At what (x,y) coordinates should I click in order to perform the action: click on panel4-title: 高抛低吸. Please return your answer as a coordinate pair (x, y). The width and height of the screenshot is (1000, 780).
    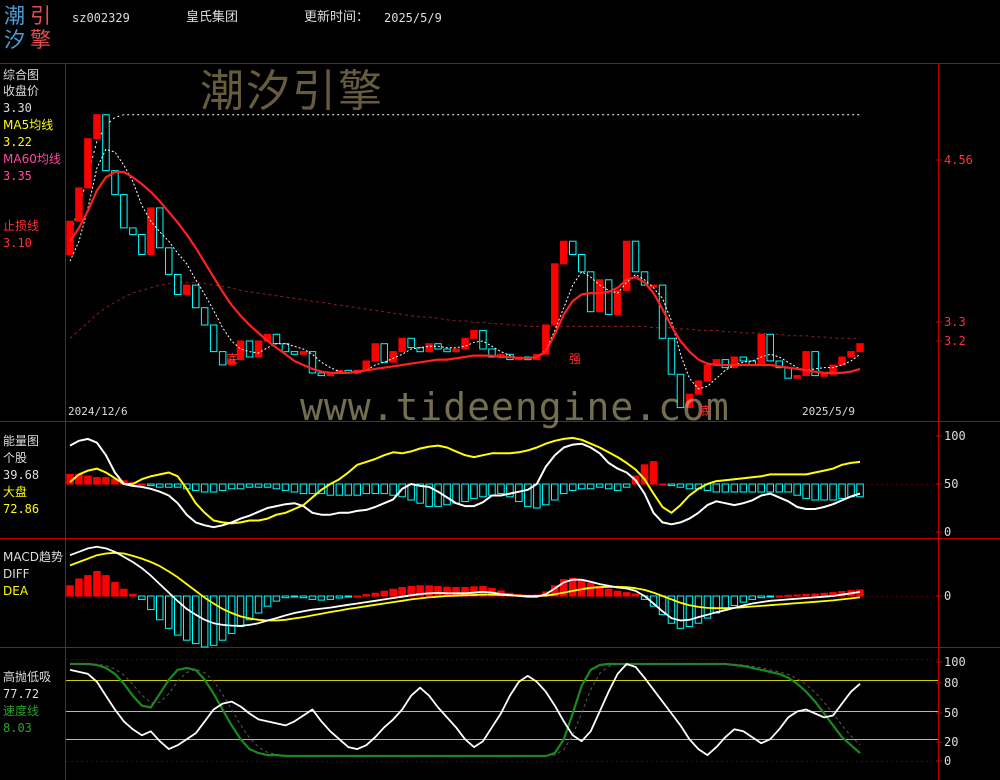
    Looking at the image, I should click on (27, 677).